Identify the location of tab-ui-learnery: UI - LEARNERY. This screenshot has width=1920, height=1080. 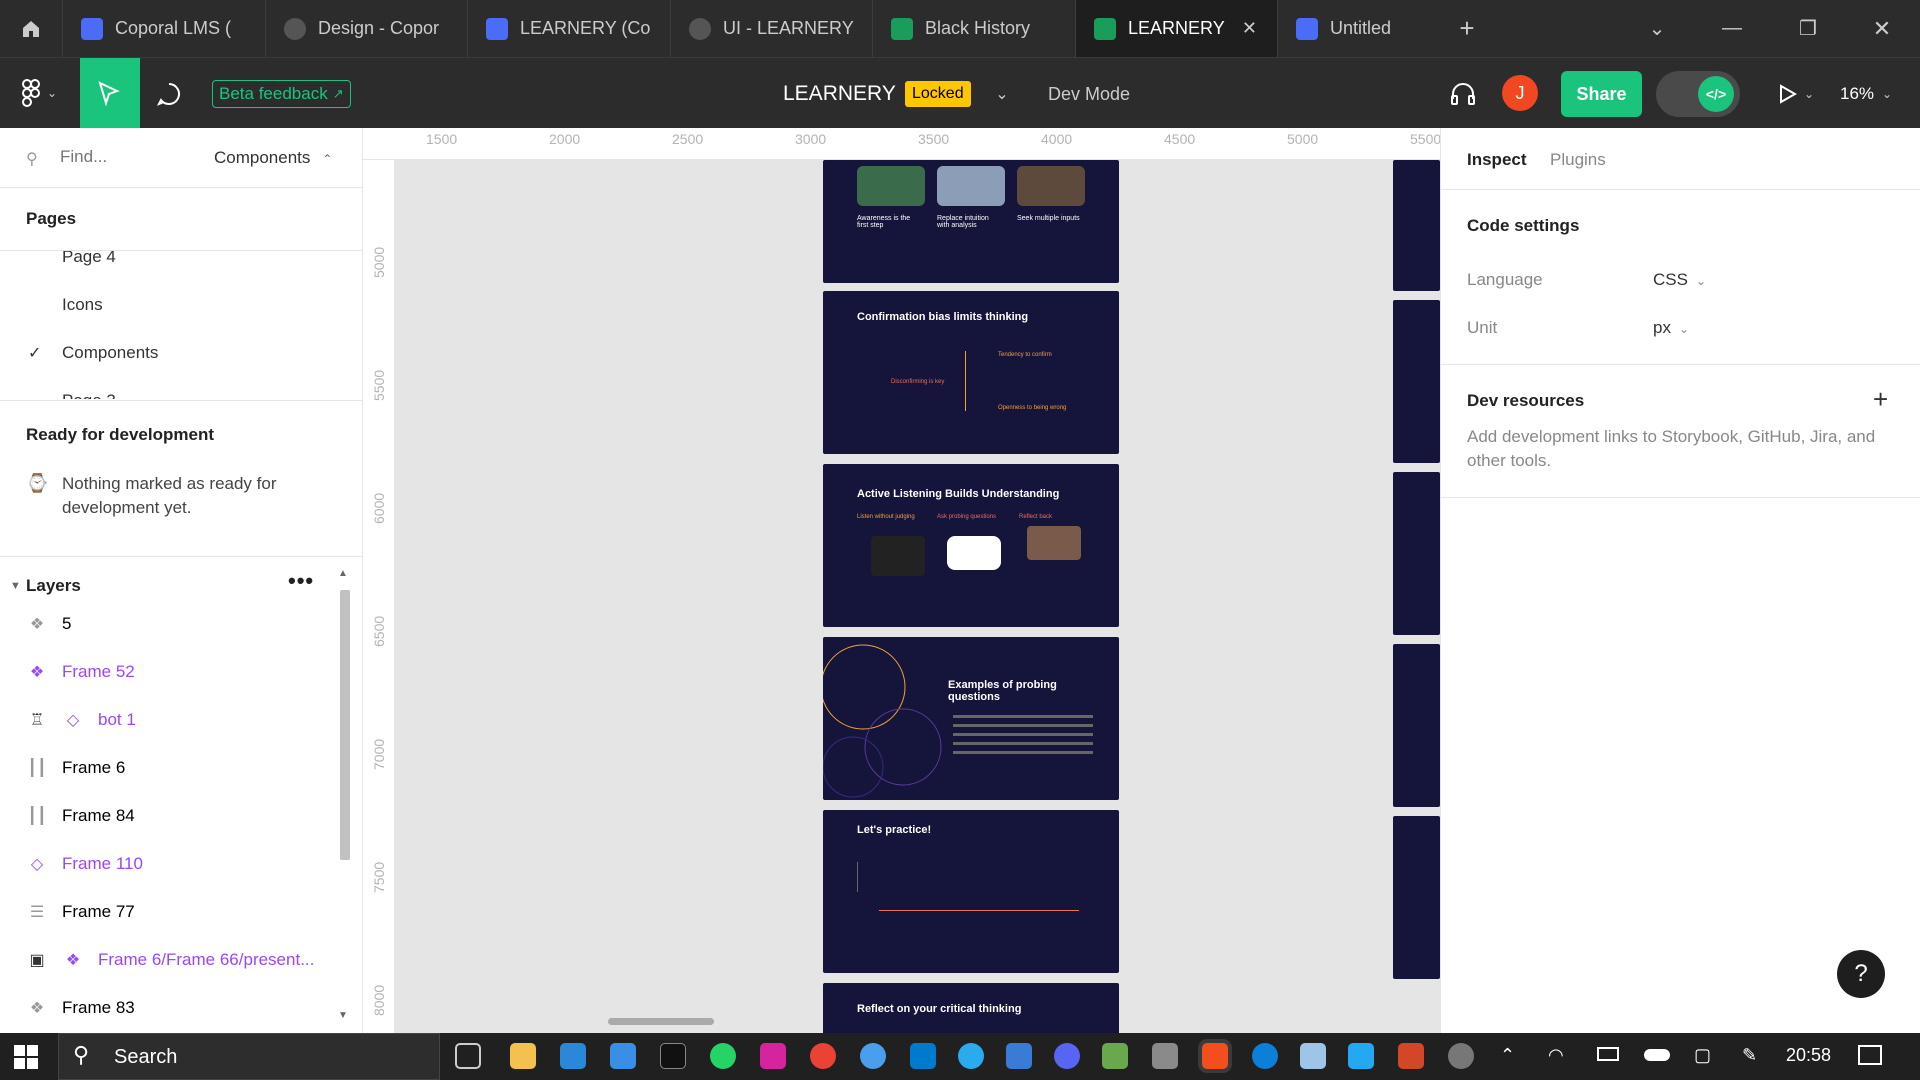
(771, 28).